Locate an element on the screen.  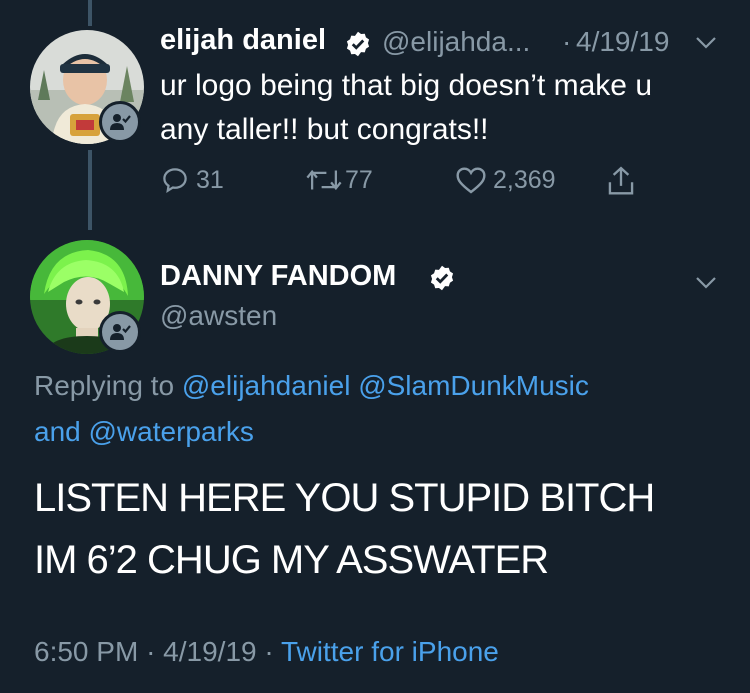
main-tweet-text-line1: LISTEN HERE YOU STUPID BITCH is located at coordinates (344, 498).